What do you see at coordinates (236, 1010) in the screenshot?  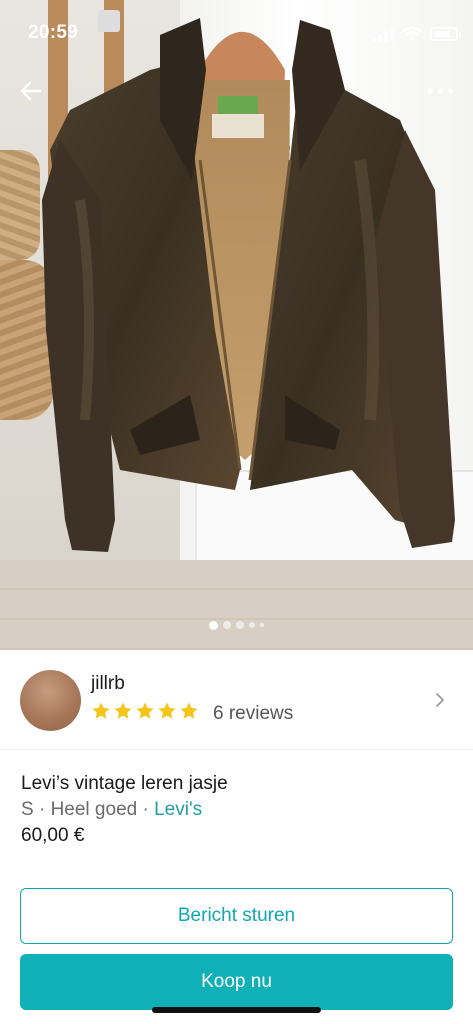 I see `home-indicator` at bounding box center [236, 1010].